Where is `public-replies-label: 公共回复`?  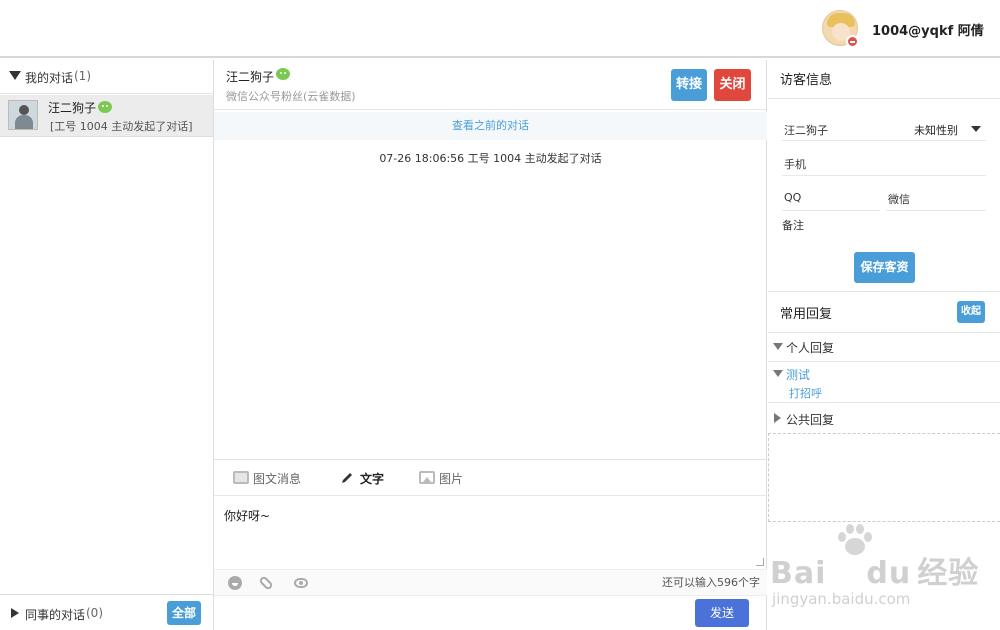 public-replies-label: 公共回复 is located at coordinates (810, 420).